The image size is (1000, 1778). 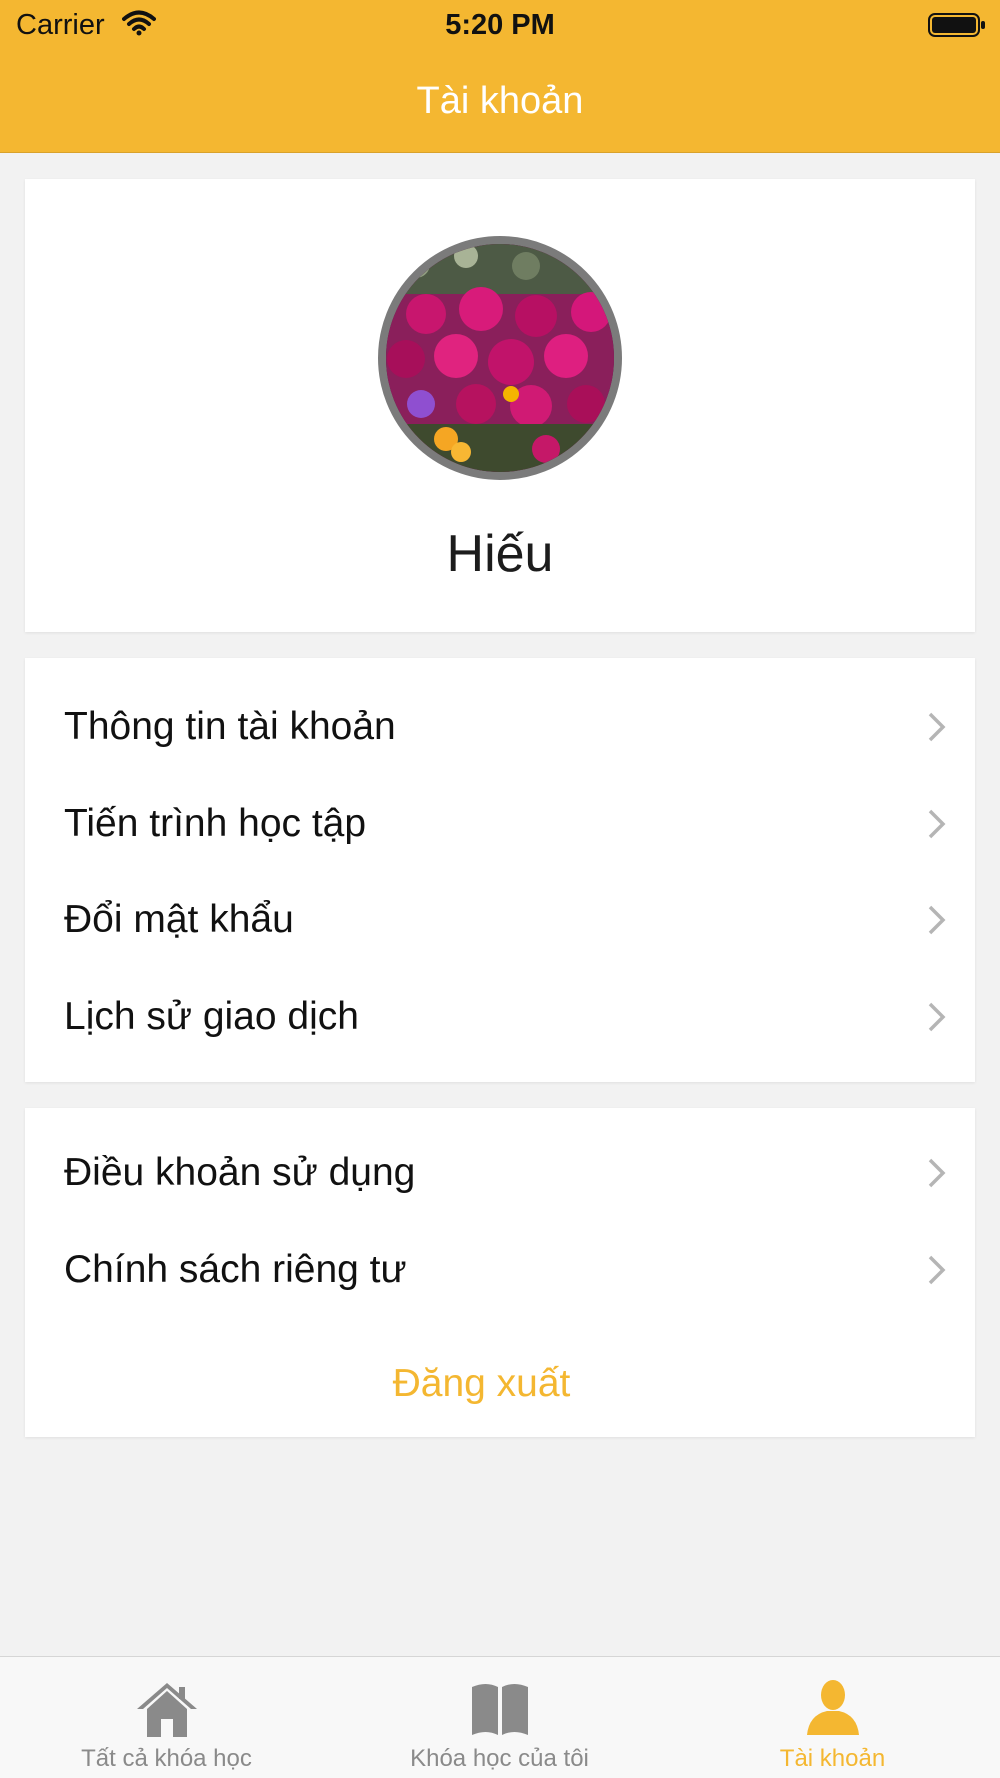 I want to click on home-icon, so click(x=166, y=1710).